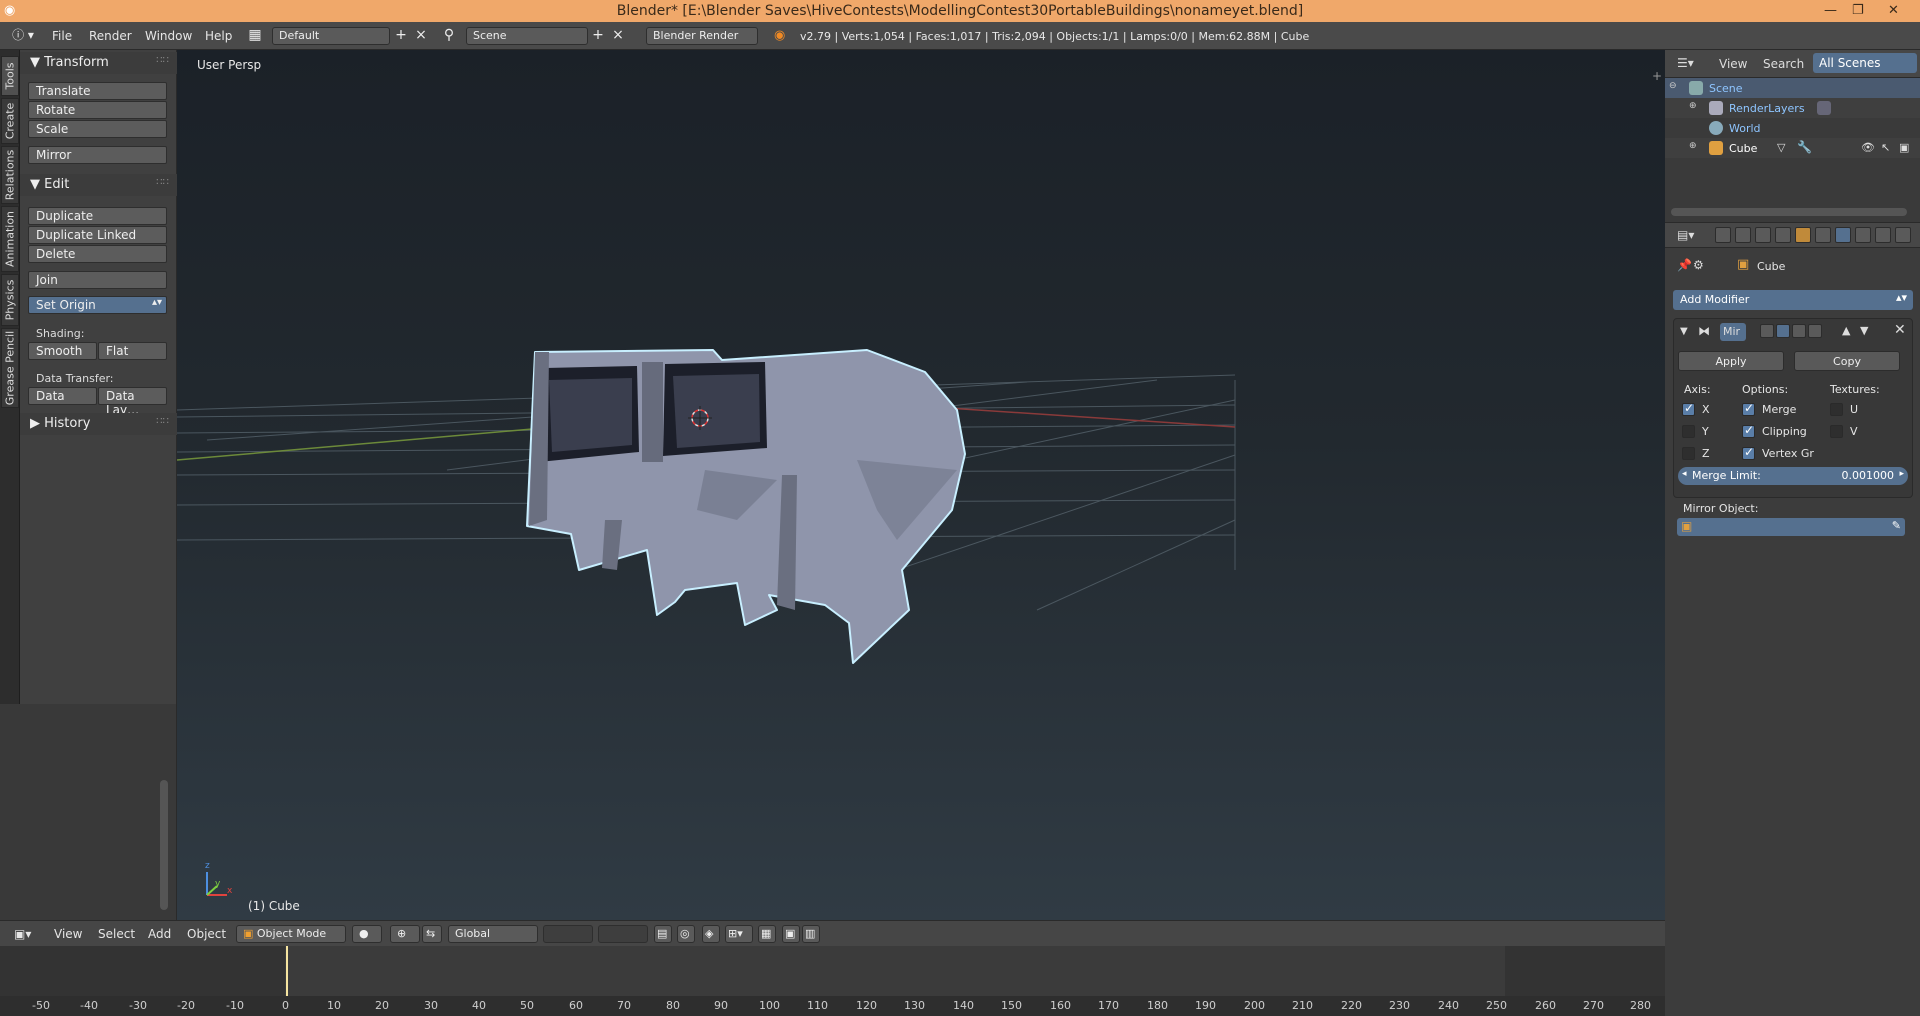  Describe the element at coordinates (1900, 330) in the screenshot. I see `remove-modifier-icon: ✕` at that location.